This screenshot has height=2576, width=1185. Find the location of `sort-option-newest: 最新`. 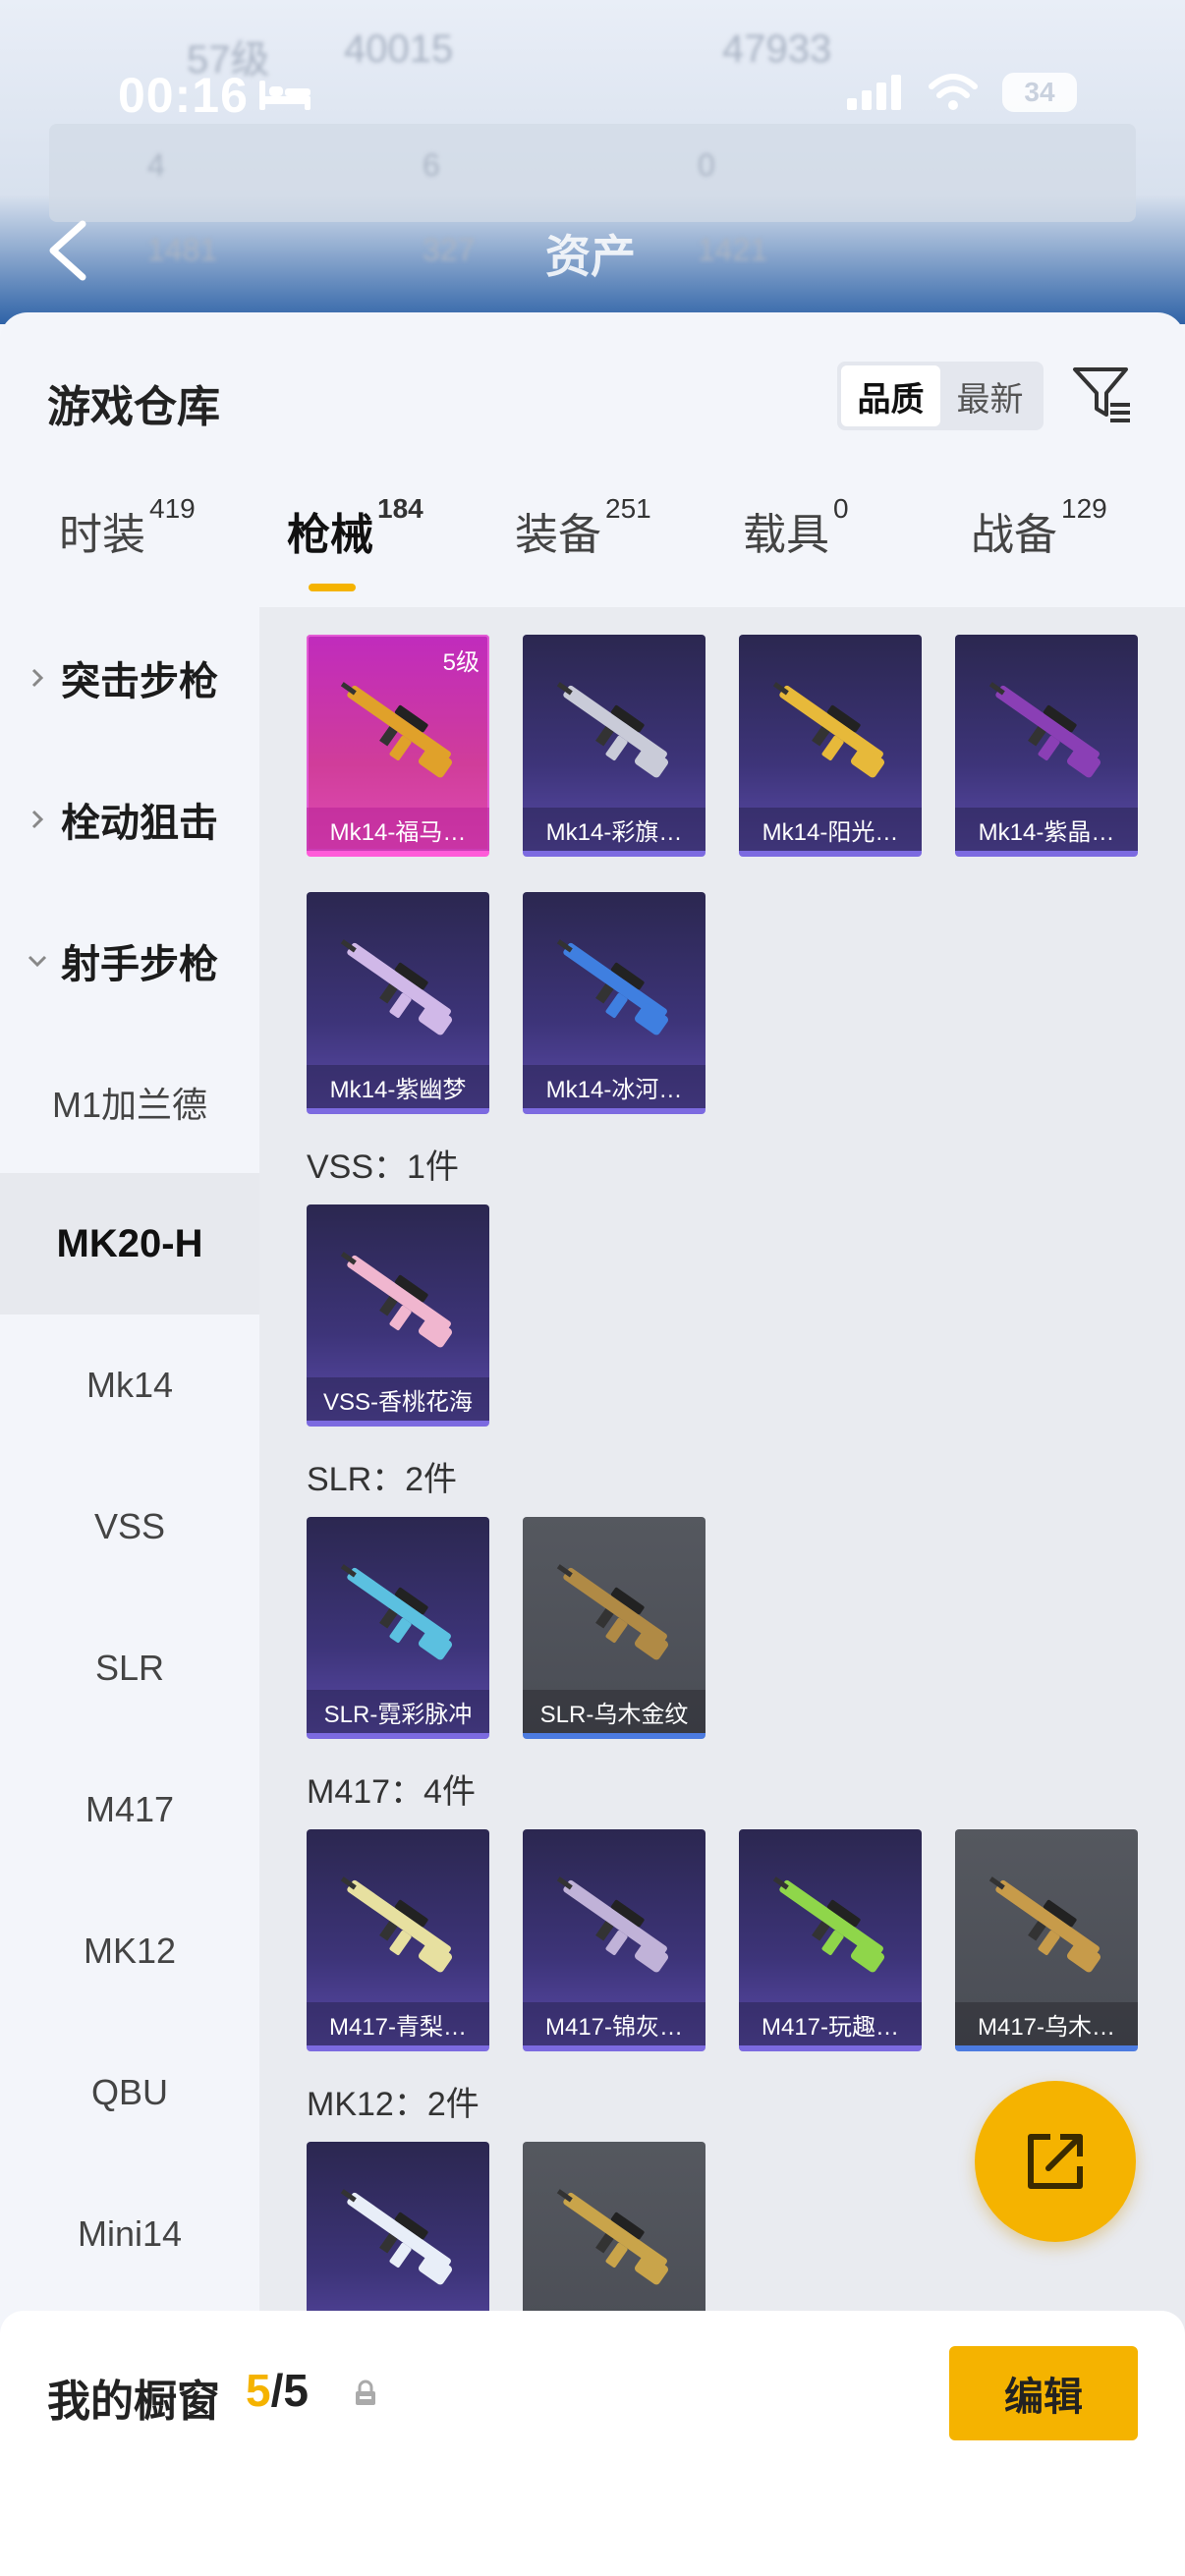

sort-option-newest: 最新 is located at coordinates (990, 395).